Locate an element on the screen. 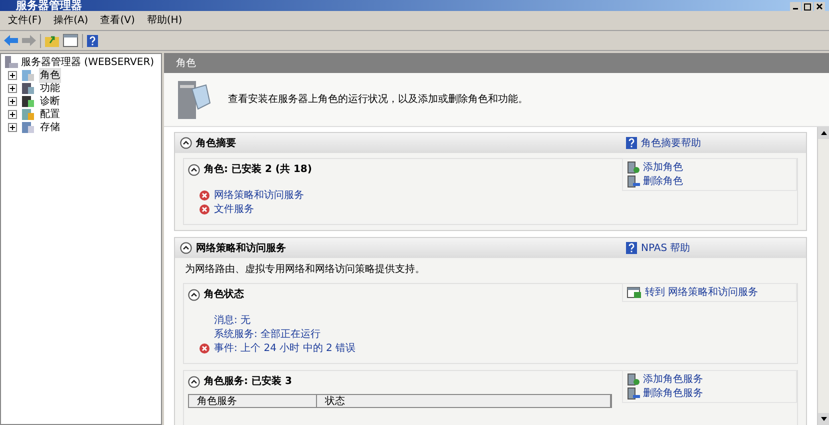 Image resolution: width=829 pixels, height=425 pixels. pane-title: 角色 is located at coordinates (186, 63).